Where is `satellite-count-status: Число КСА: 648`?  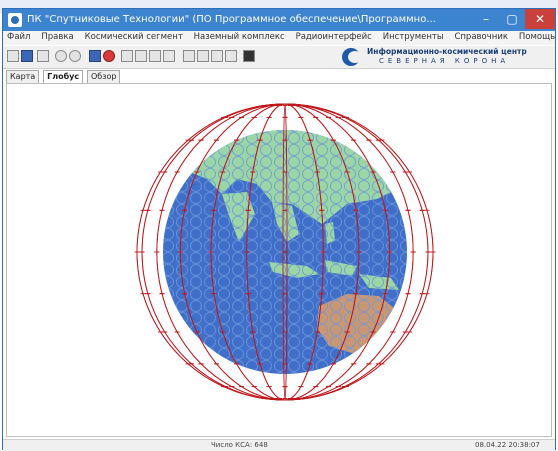 satellite-count-status: Число КСА: 648 is located at coordinates (239, 445).